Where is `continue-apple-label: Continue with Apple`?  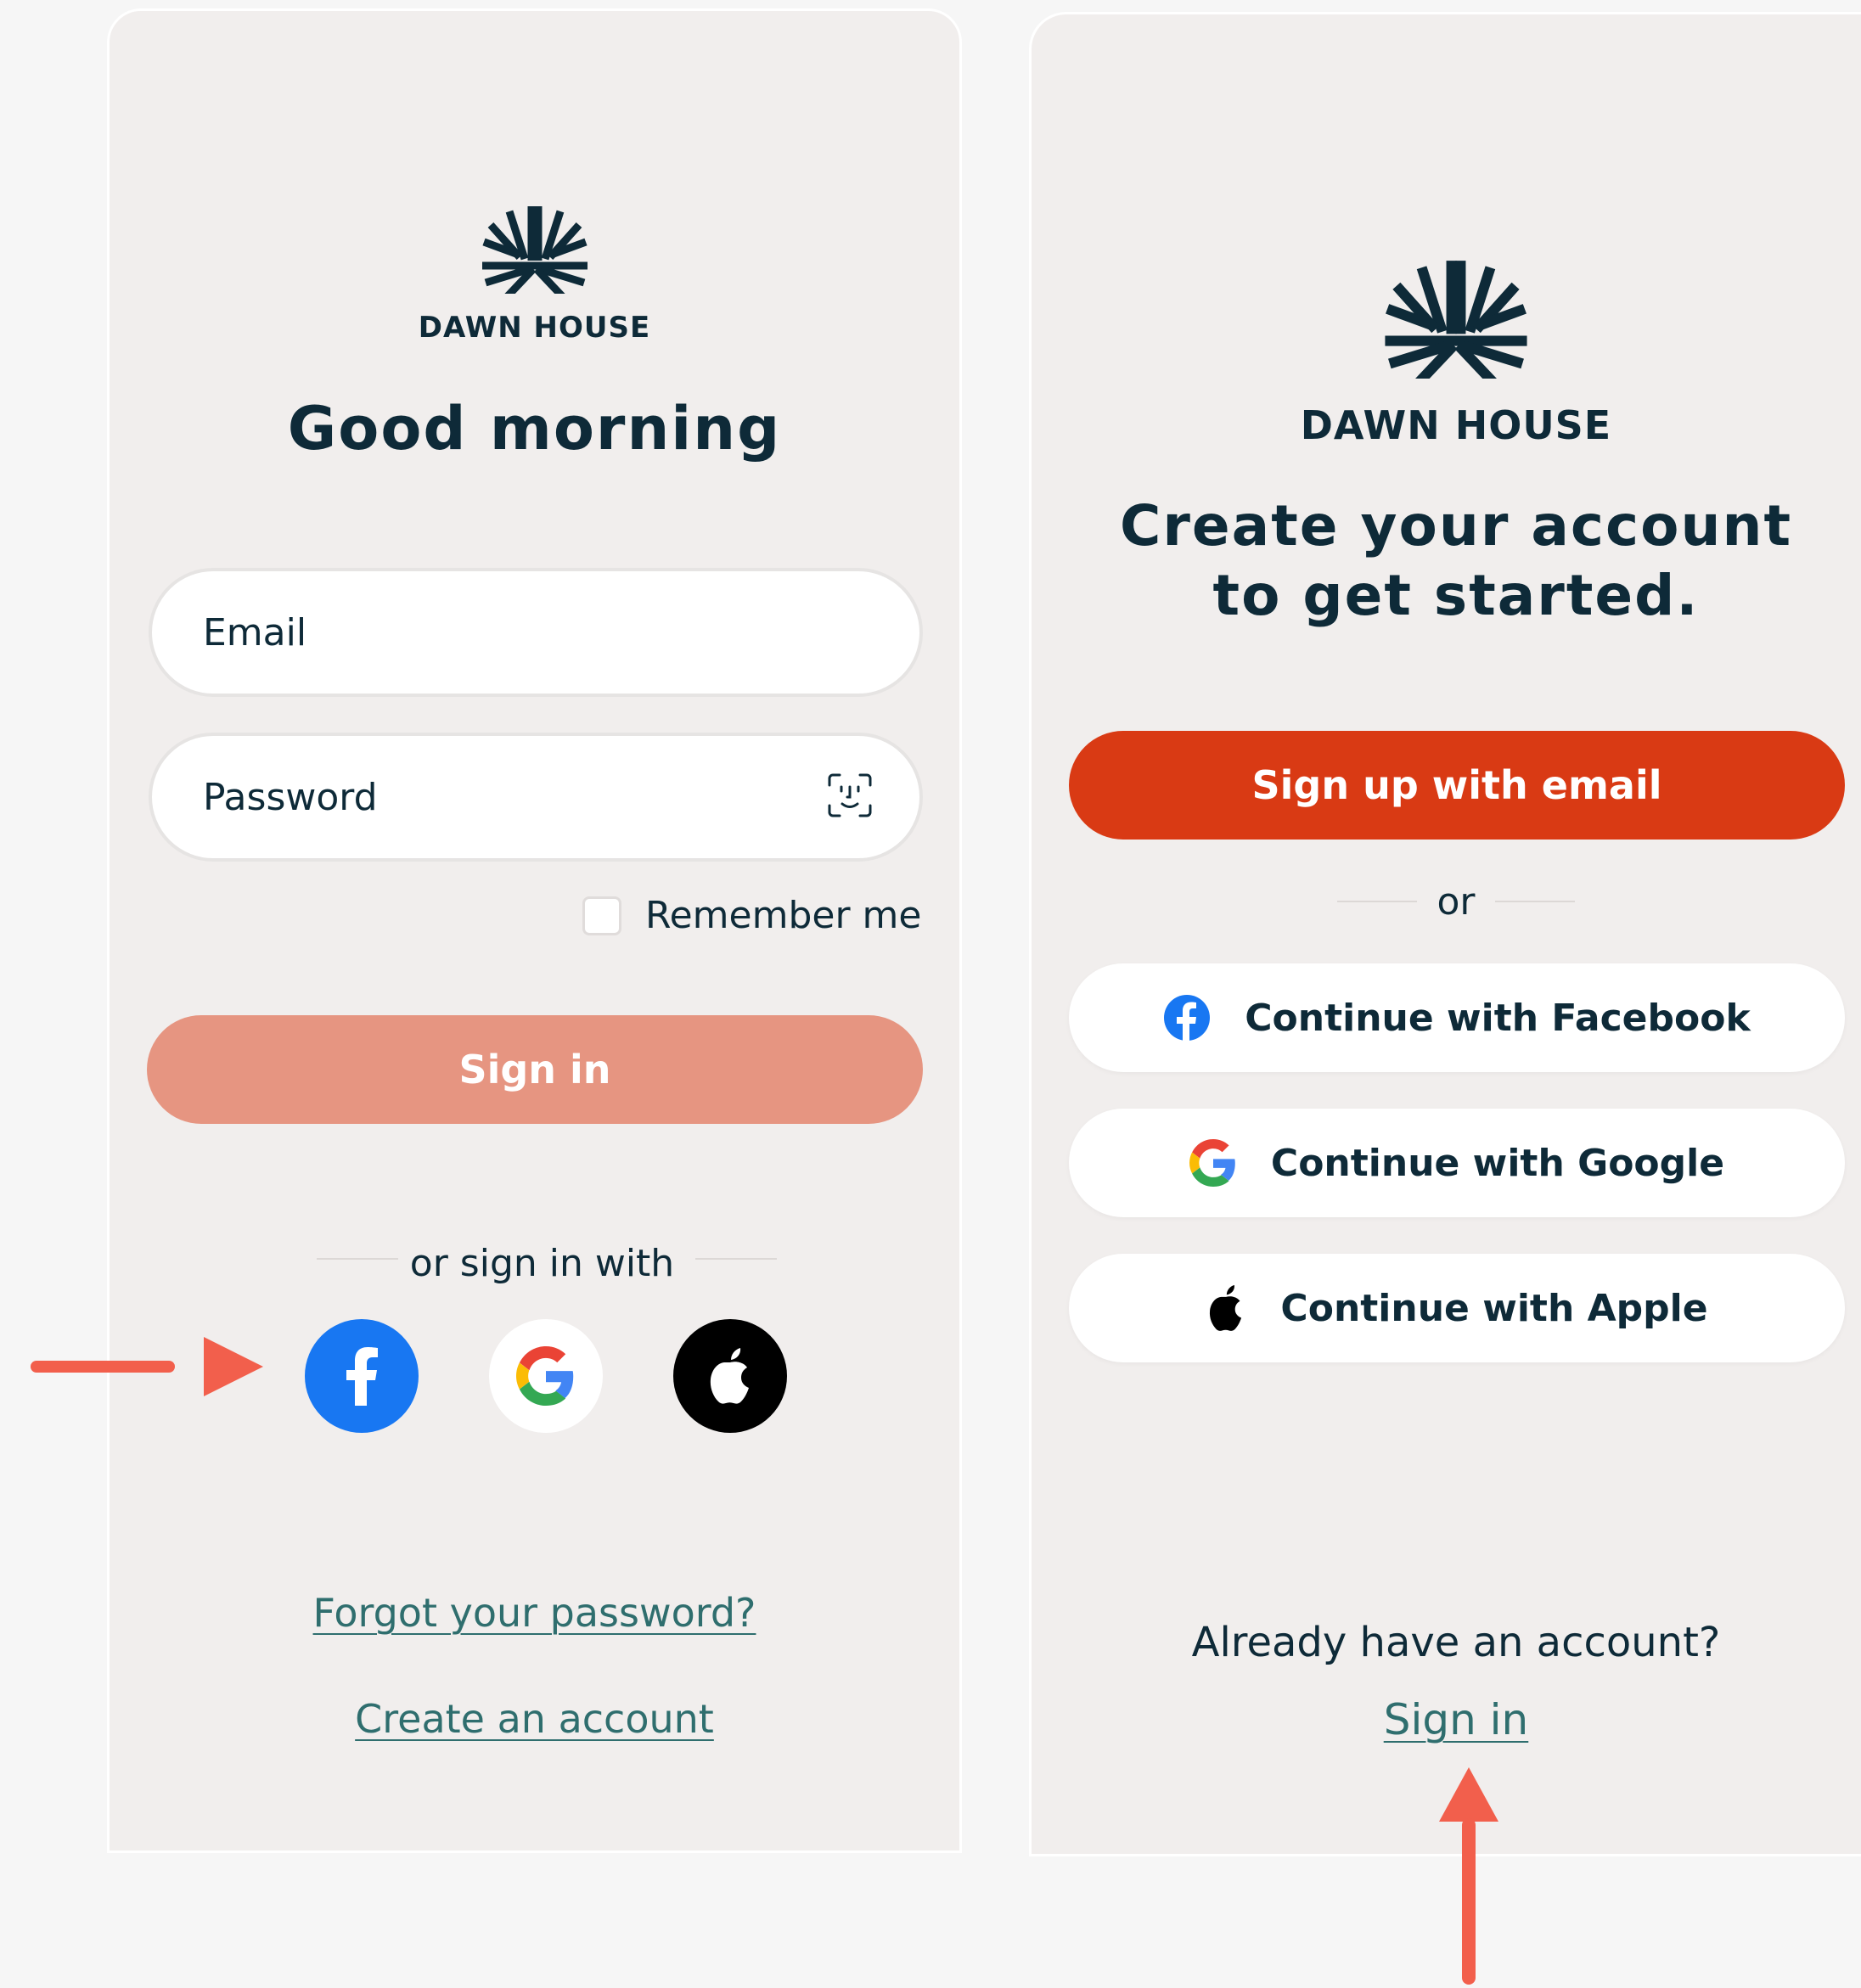 continue-apple-label: Continue with Apple is located at coordinates (1494, 1308).